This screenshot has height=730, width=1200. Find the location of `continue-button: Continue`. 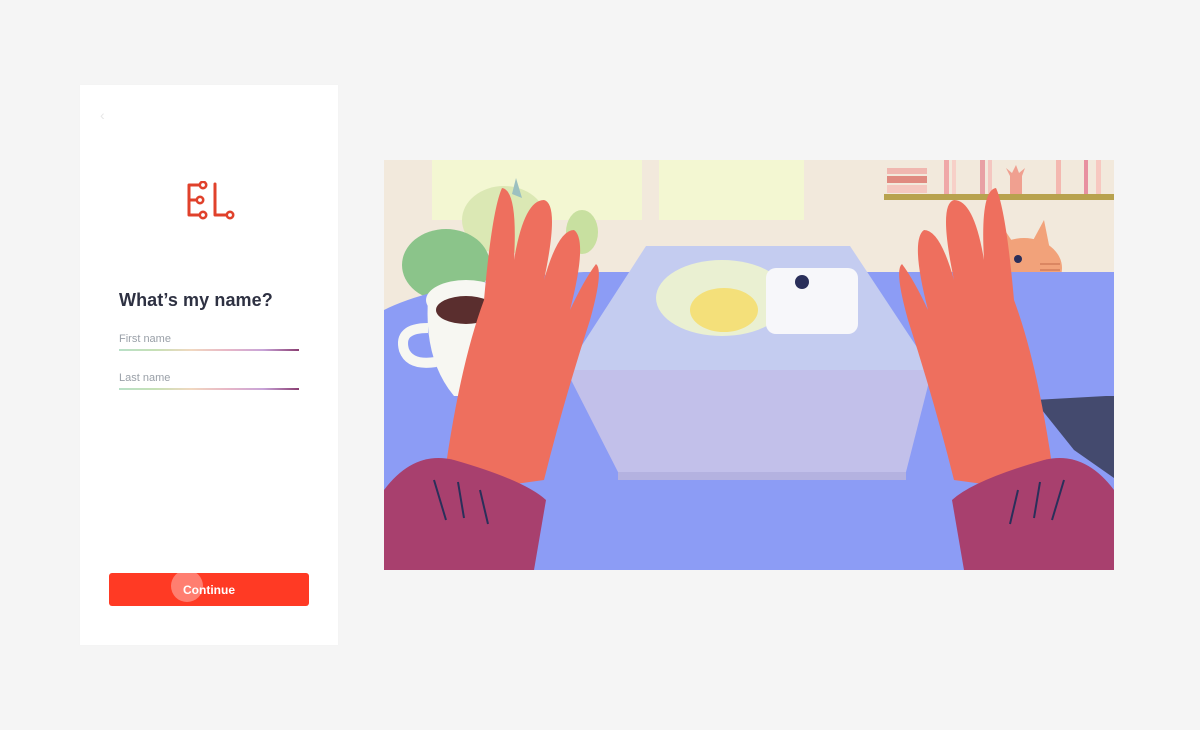

continue-button: Continue is located at coordinates (209, 589).